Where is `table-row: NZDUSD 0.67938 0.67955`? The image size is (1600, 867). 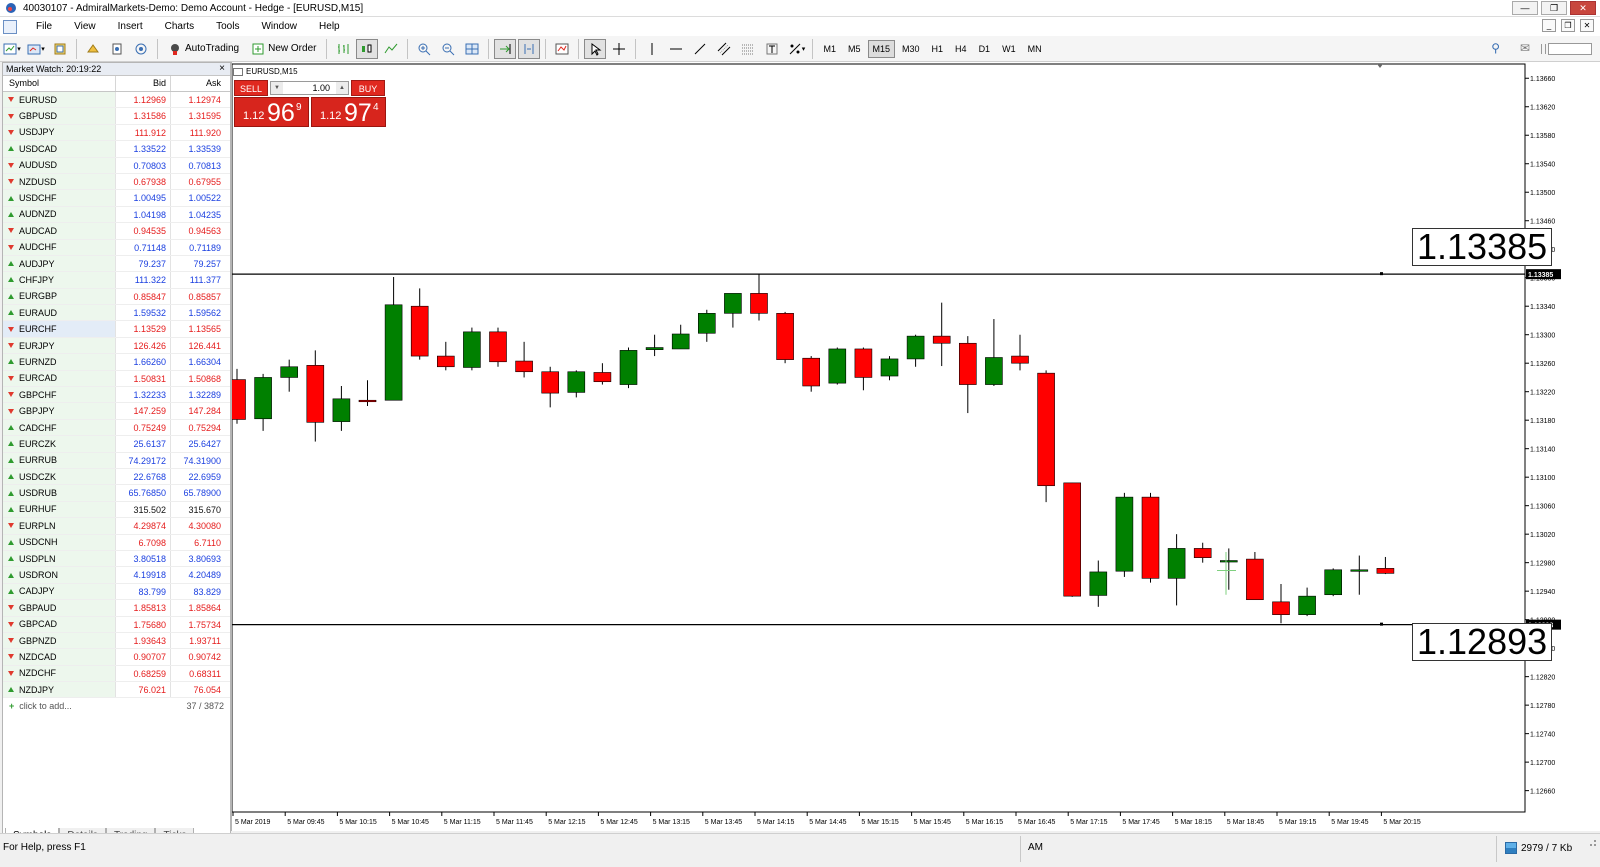
table-row: NZDUSD 0.67938 0.67955 is located at coordinates (116, 182).